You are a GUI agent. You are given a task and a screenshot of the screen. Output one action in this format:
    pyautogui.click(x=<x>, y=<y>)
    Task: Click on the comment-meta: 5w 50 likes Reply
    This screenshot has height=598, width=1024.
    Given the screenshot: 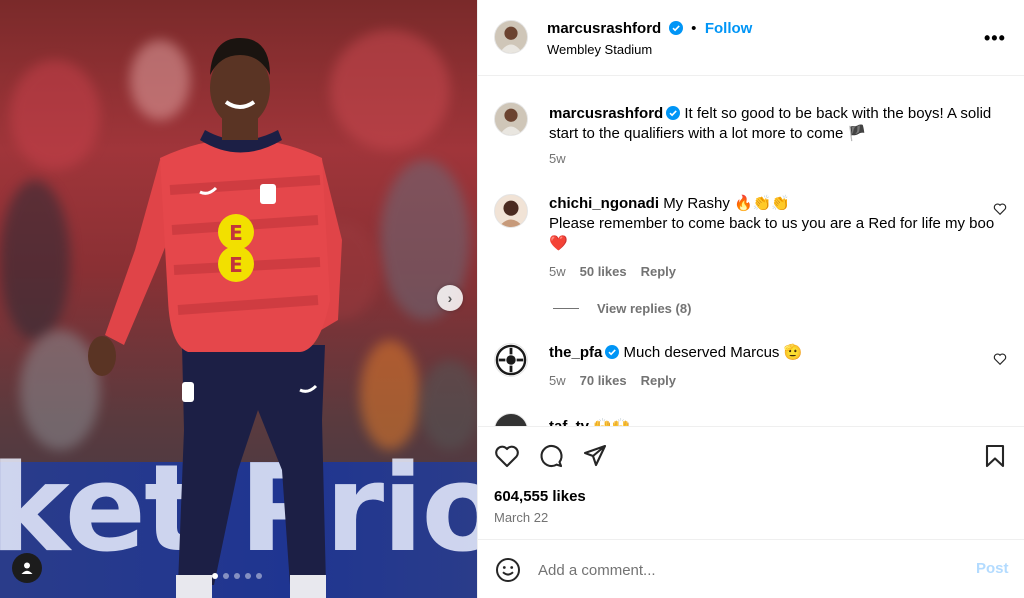 What is the action you would take?
    pyautogui.click(x=612, y=271)
    